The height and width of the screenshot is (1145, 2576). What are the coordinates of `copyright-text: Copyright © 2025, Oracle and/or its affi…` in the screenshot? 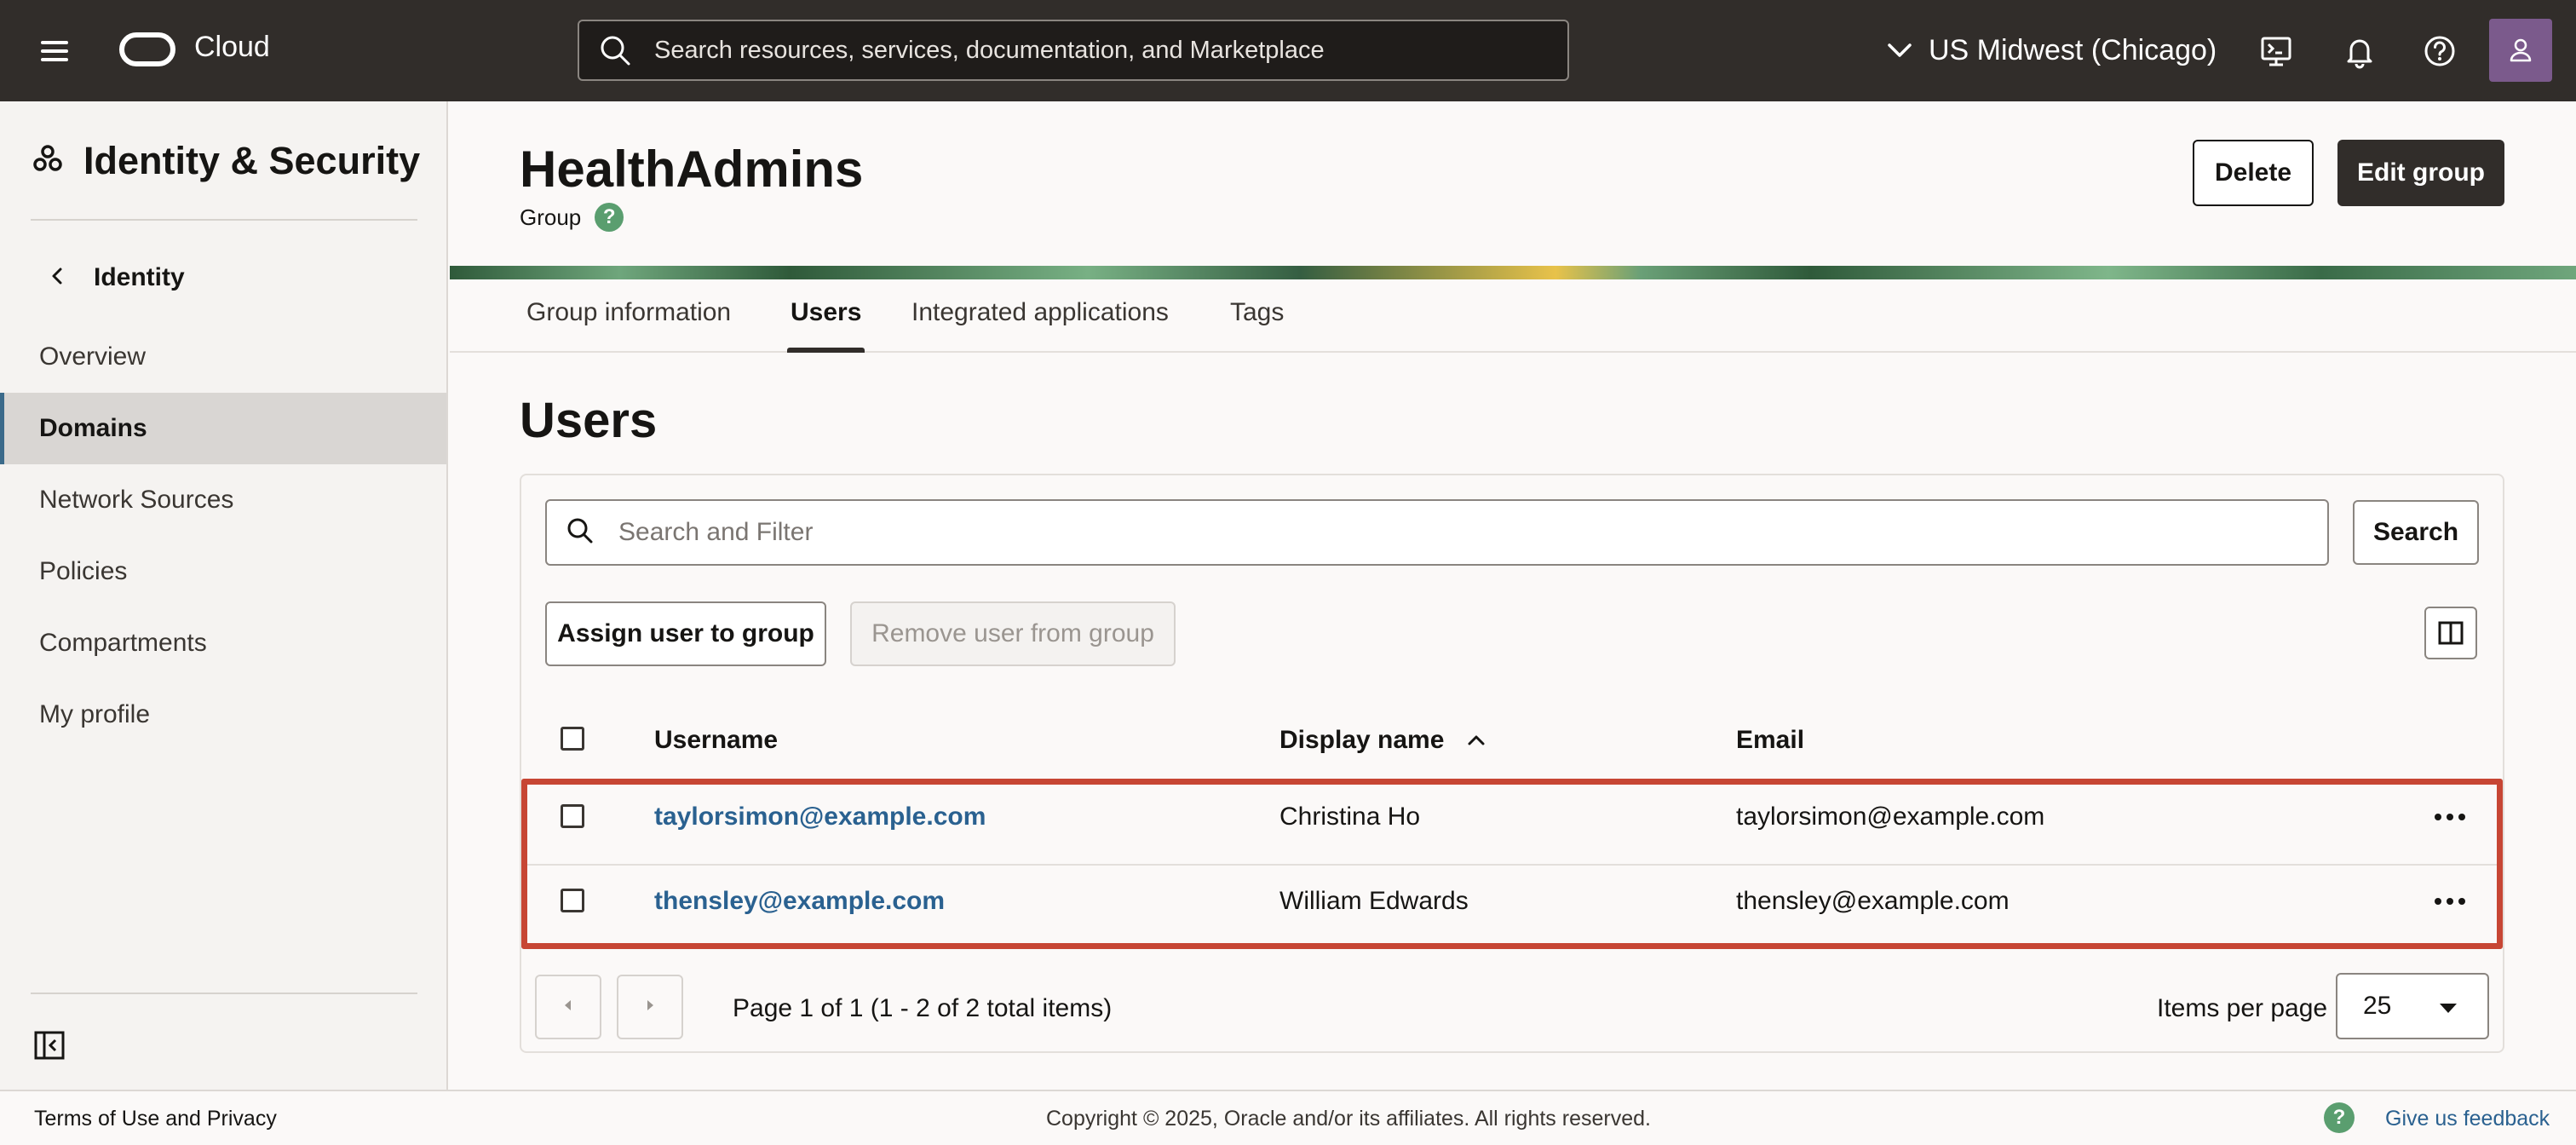 It's located at (1349, 1119).